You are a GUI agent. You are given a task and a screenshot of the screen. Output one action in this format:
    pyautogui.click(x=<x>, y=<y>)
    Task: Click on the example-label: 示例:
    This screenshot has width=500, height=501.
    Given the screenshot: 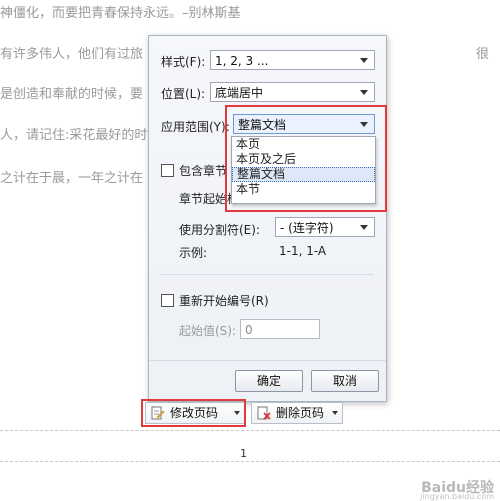 What is the action you would take?
    pyautogui.click(x=193, y=253)
    